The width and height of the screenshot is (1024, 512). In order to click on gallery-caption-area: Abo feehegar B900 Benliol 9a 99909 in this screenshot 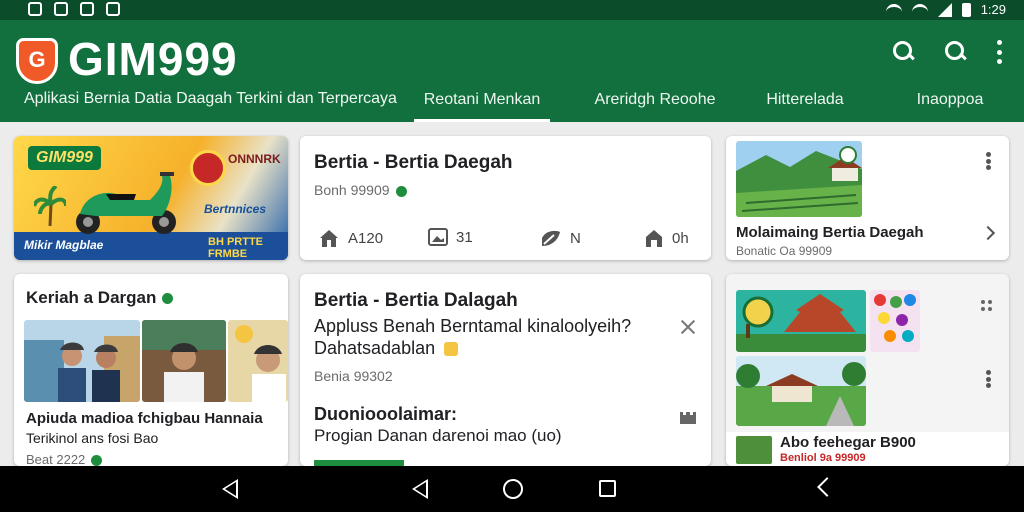, I will do `click(867, 449)`.